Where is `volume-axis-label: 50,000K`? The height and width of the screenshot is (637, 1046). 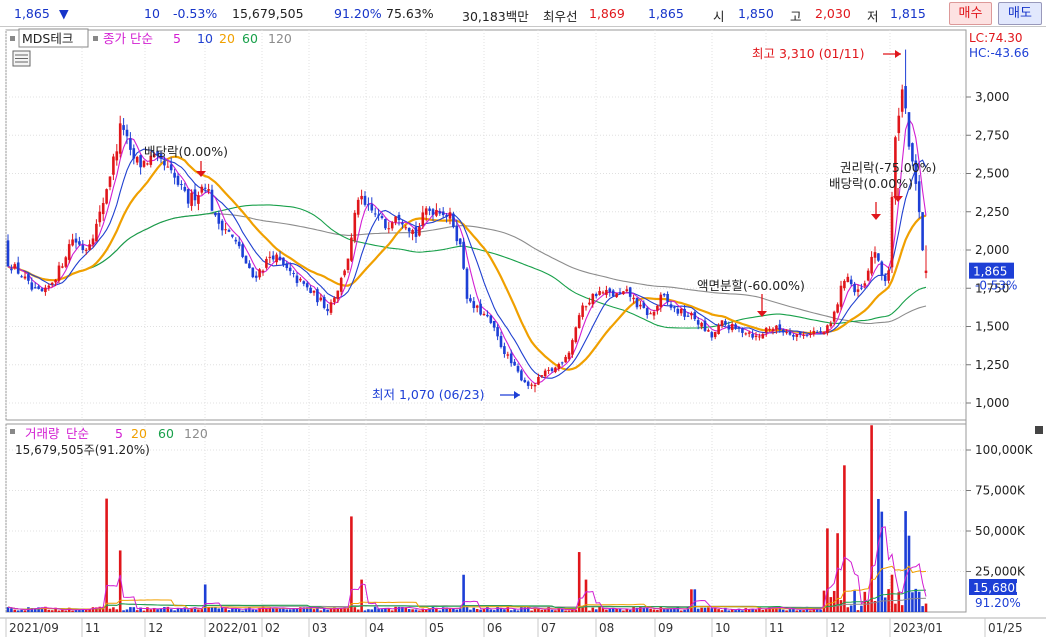
volume-axis-label: 50,000K is located at coordinates (1000, 531).